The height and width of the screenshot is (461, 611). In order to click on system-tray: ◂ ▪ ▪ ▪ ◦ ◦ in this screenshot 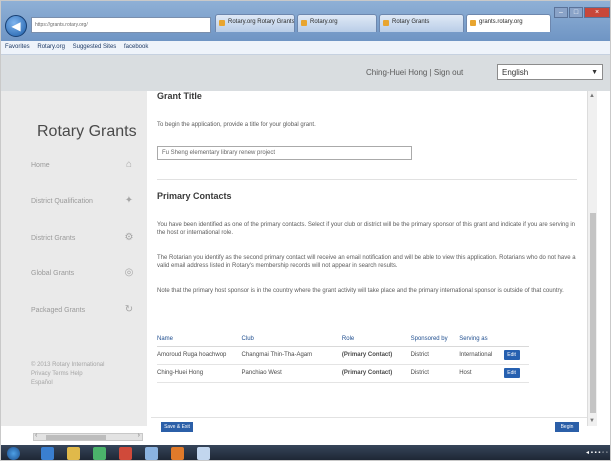, I will do `click(597, 452)`.